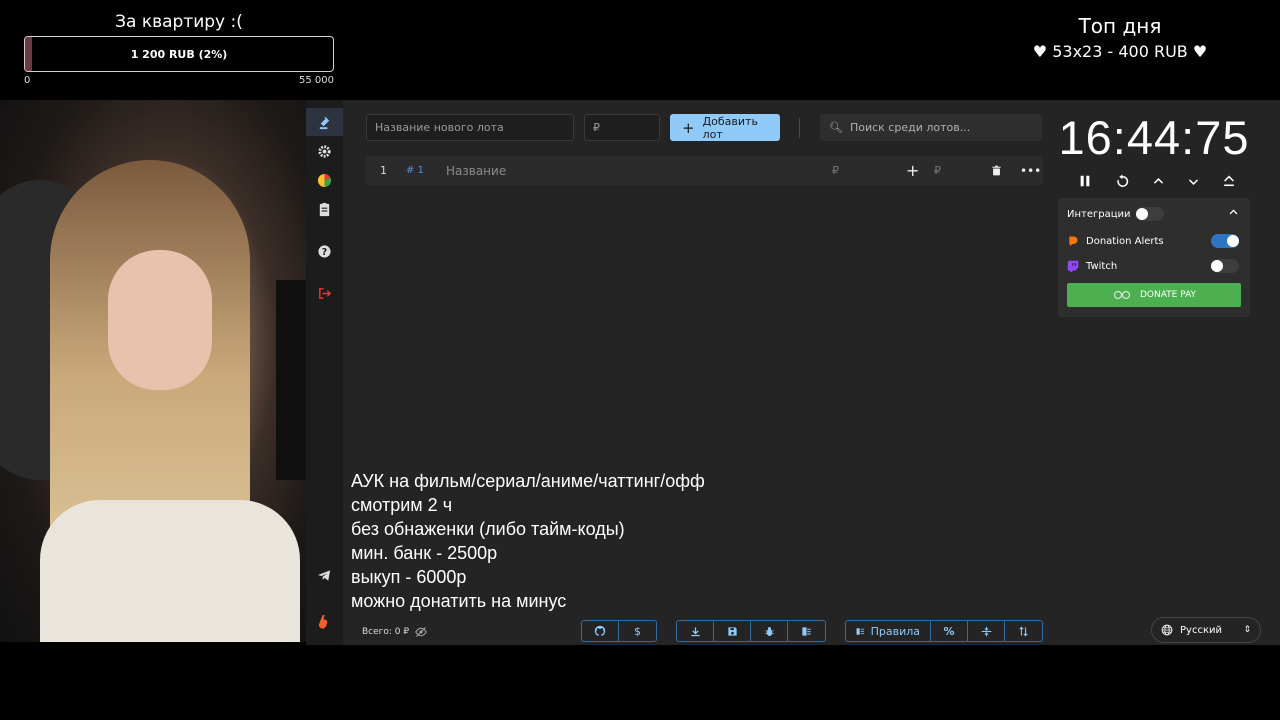 The height and width of the screenshot is (720, 1280). I want to click on bug-report-button, so click(769, 631).